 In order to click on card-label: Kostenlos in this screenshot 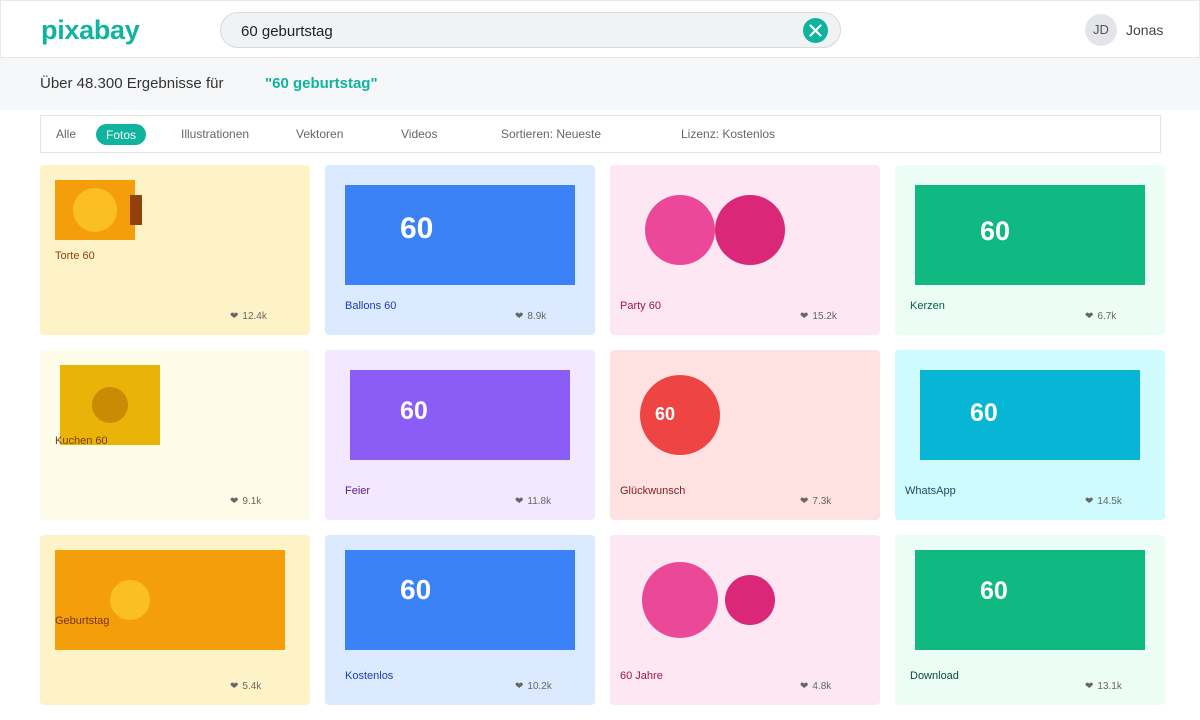, I will do `click(369, 676)`.